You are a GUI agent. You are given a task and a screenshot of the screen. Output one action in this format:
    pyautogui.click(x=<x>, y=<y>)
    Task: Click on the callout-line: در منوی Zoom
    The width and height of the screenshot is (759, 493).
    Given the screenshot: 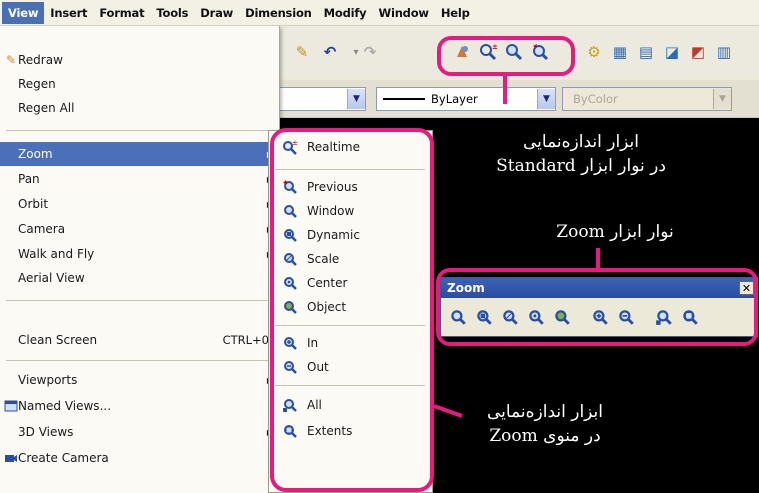 What is the action you would take?
    pyautogui.click(x=545, y=436)
    